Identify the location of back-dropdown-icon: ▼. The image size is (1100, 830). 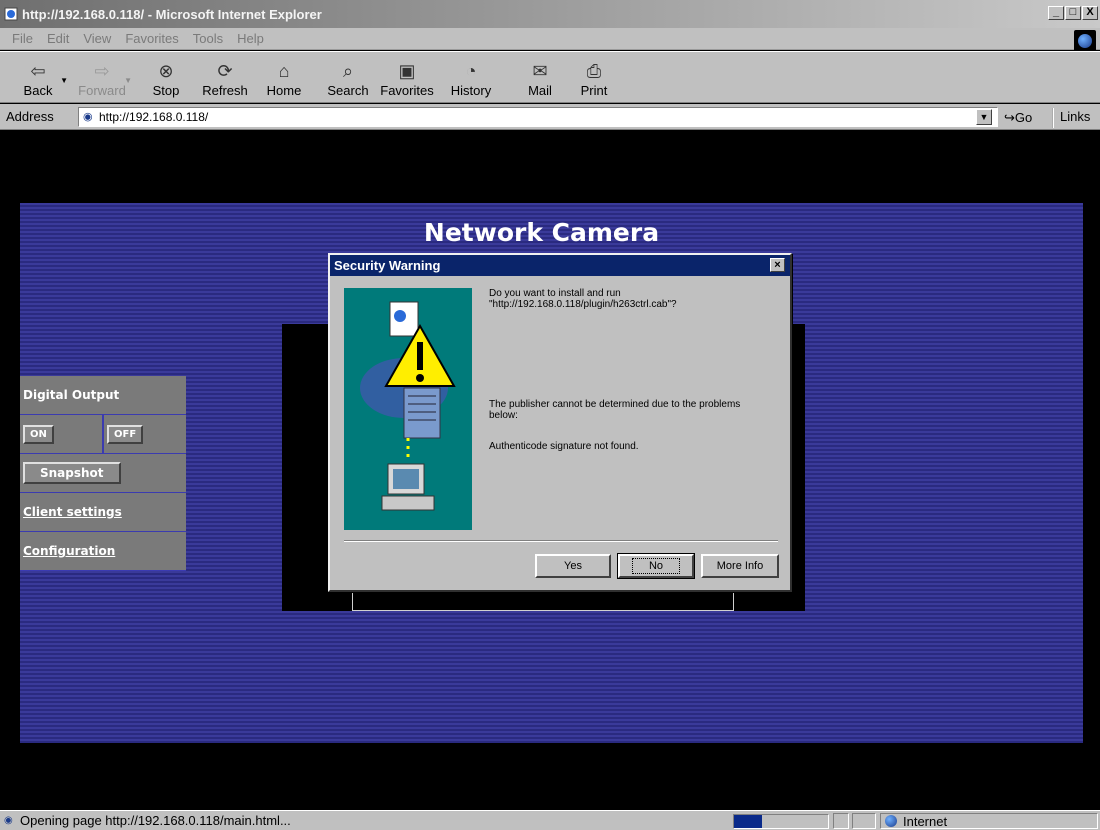
(64, 80).